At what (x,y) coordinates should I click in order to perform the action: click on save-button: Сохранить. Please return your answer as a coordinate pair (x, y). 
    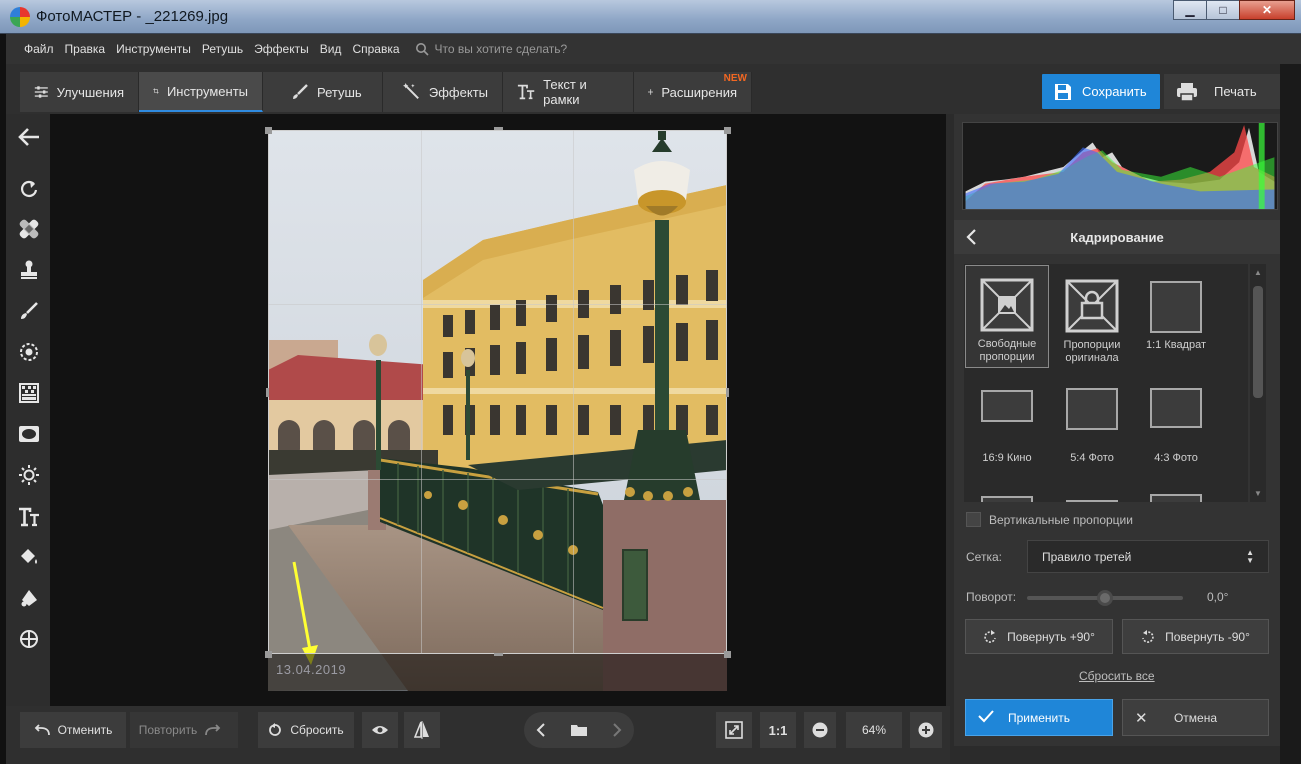
    Looking at the image, I should click on (1101, 91).